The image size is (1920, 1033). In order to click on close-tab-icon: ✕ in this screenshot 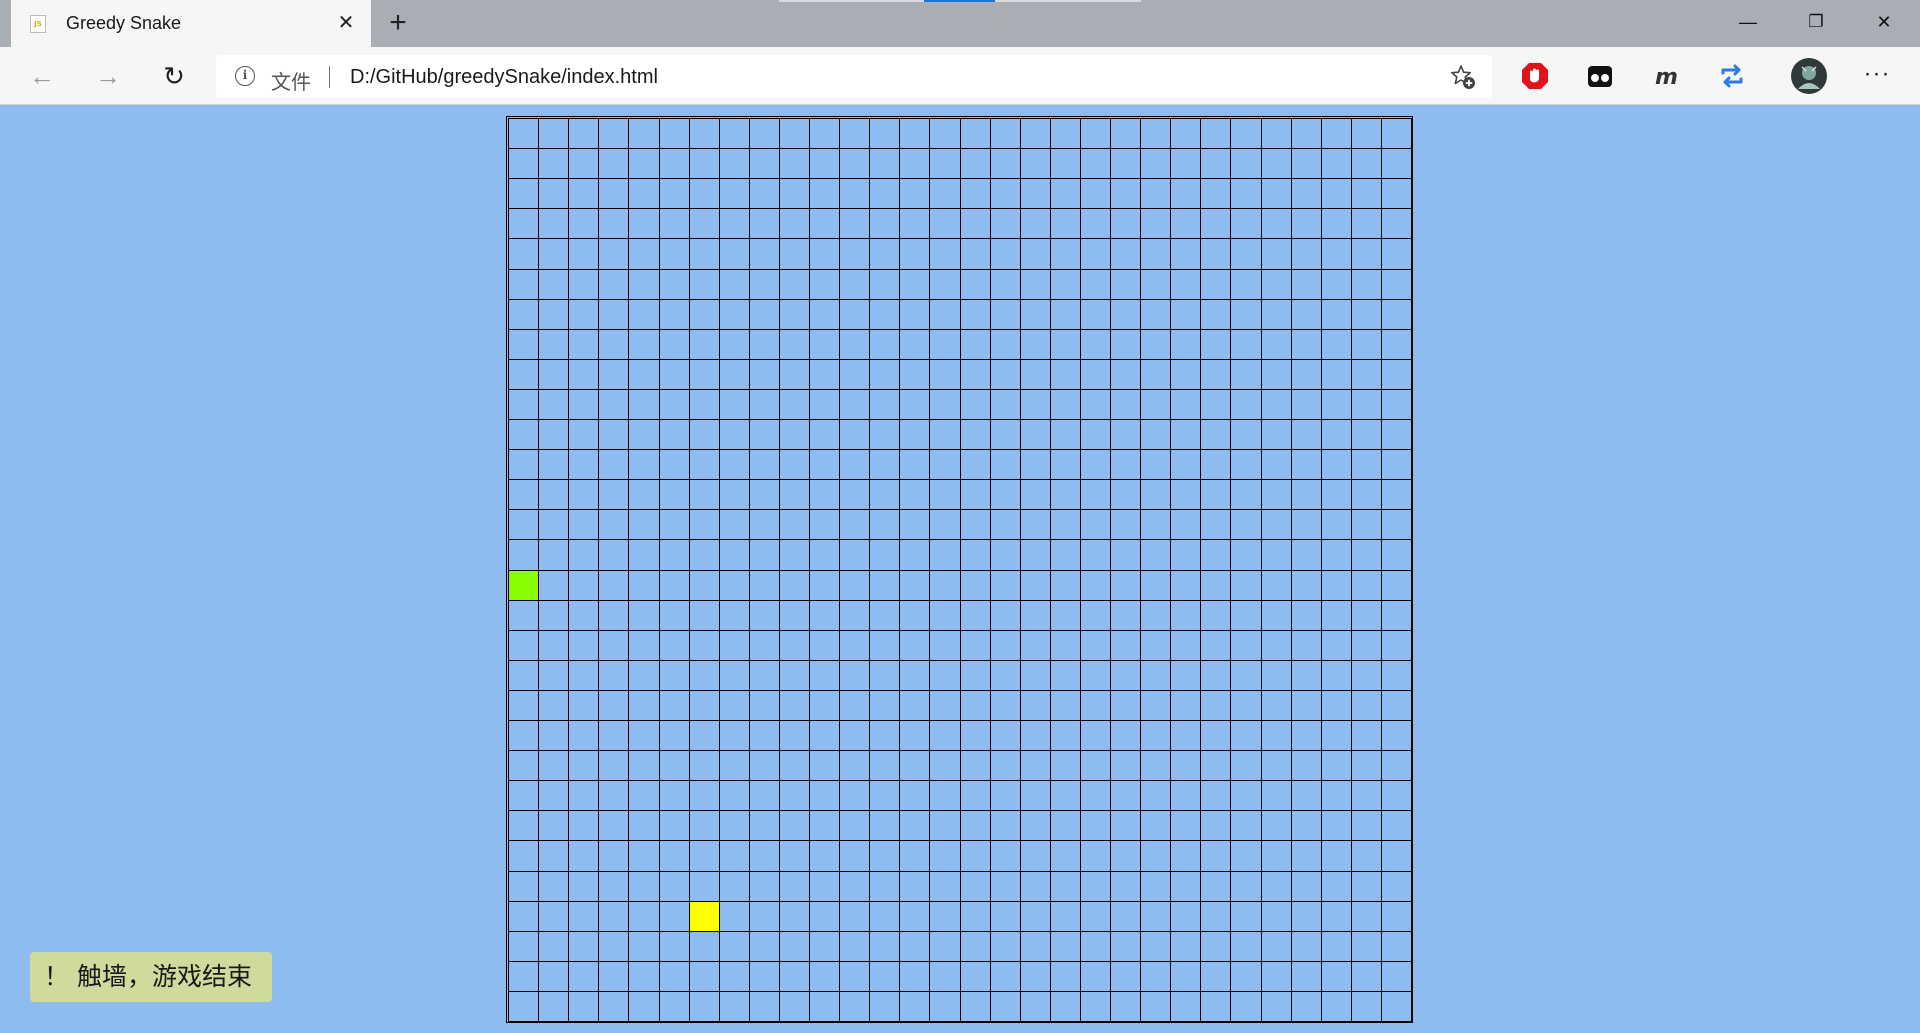, I will do `click(346, 23)`.